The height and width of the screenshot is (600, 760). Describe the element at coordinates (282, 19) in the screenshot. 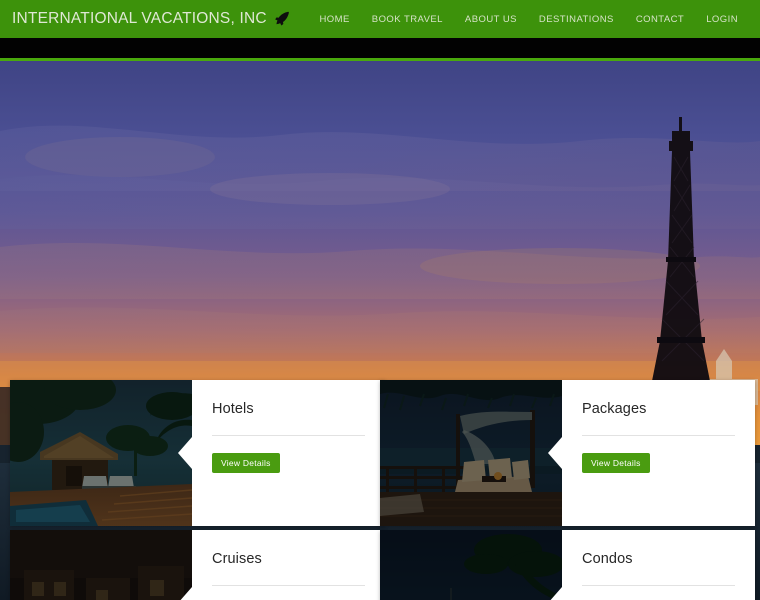

I see `rocket-icon` at that location.